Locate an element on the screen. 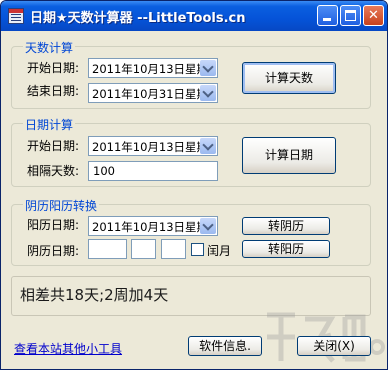 The image size is (388, 370). close-window-button: ✕ is located at coordinates (373, 15).